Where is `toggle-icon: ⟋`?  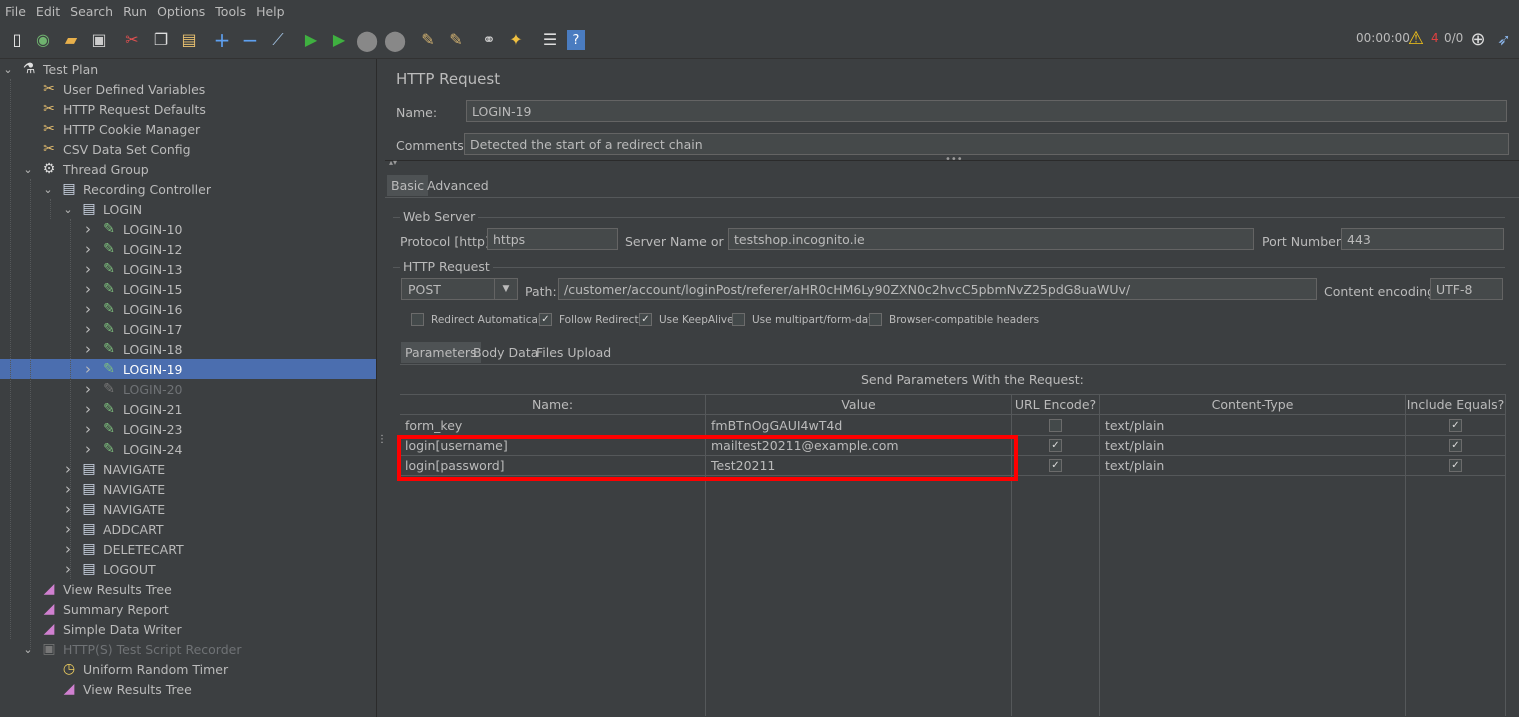
toggle-icon: ⟋ is located at coordinates (278, 40).